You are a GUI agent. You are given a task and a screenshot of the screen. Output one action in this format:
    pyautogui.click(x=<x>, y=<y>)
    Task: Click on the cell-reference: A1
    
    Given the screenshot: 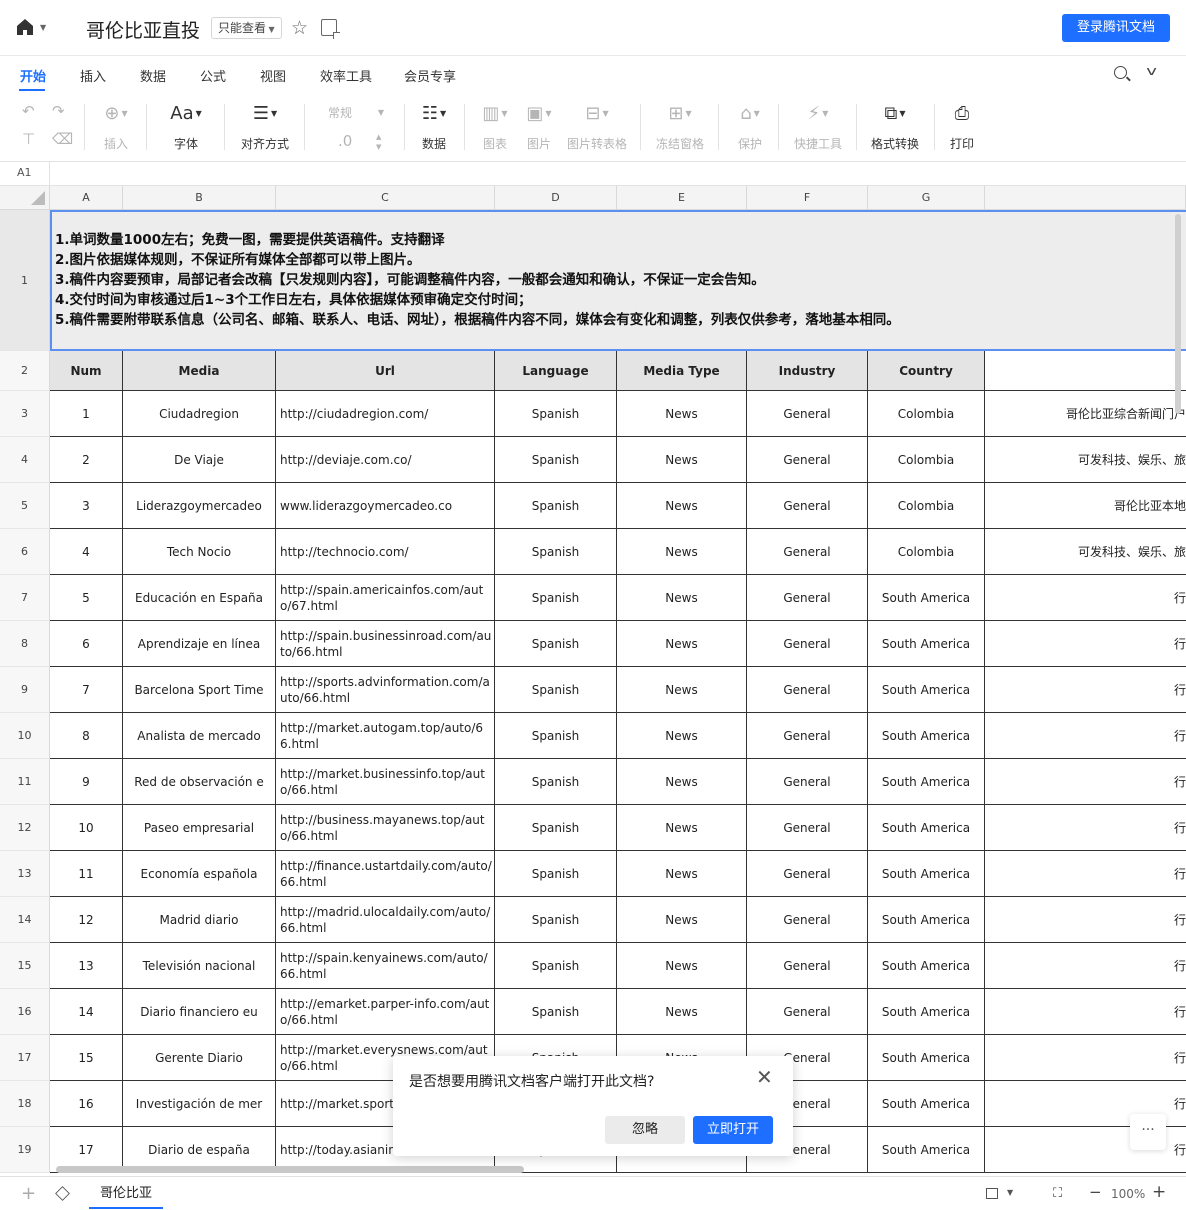 What is the action you would take?
    pyautogui.click(x=24, y=172)
    